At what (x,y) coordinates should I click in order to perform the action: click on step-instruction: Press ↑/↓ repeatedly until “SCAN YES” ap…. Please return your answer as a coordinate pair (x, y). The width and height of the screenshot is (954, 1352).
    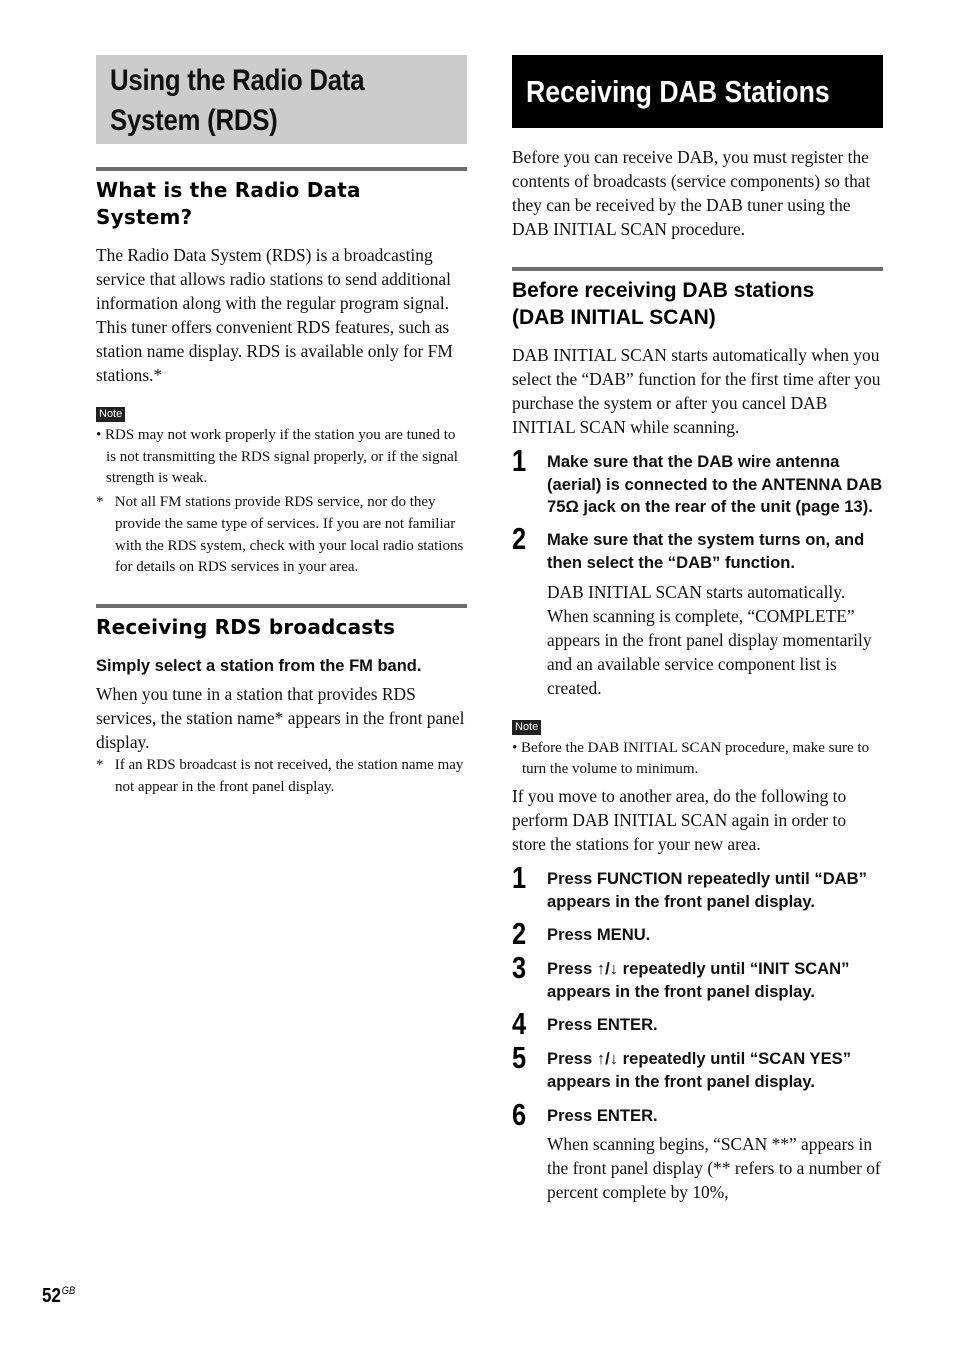
    Looking at the image, I should click on (699, 1070).